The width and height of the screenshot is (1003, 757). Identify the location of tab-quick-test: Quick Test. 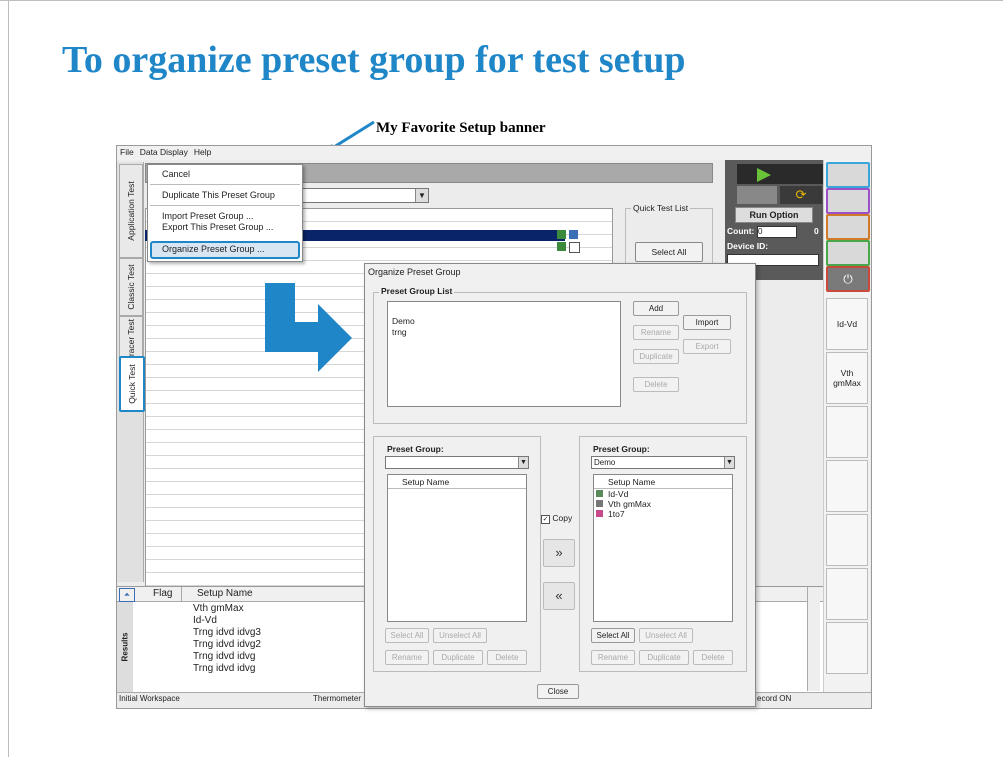
(132, 384).